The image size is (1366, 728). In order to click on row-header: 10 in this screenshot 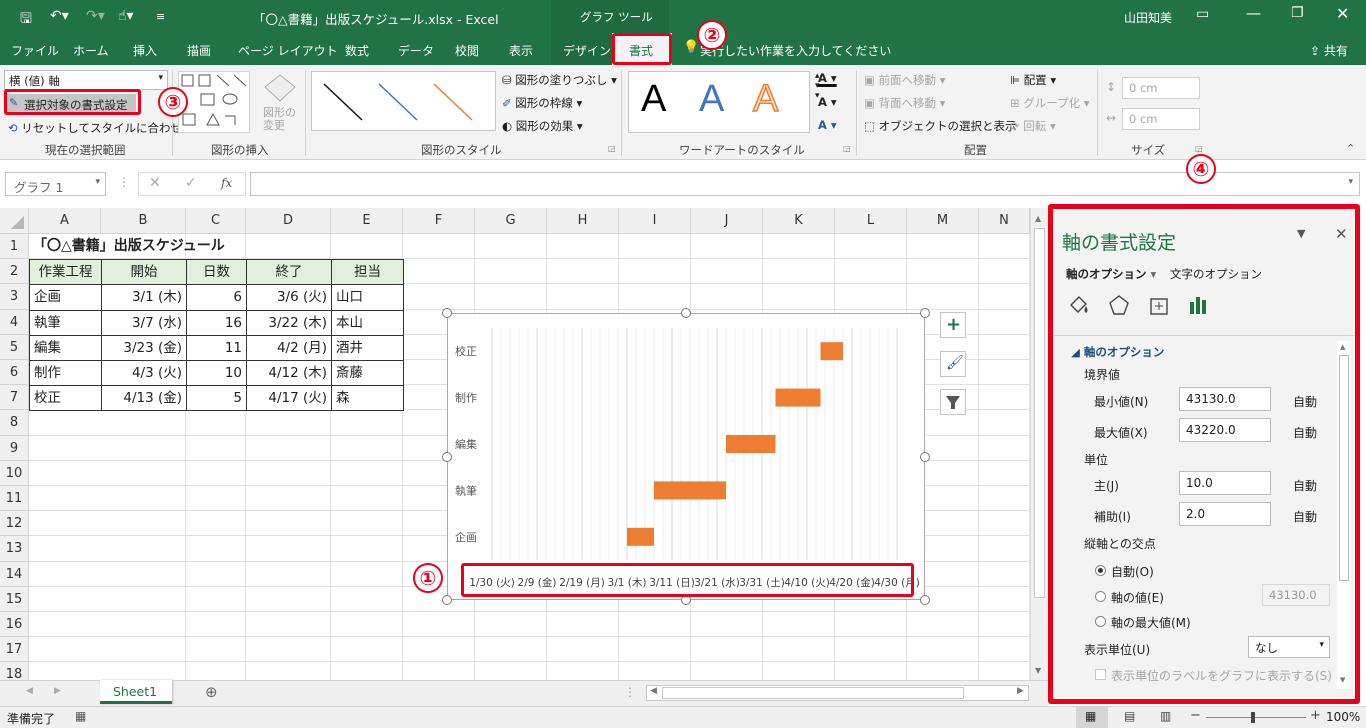, I will do `click(14, 473)`.